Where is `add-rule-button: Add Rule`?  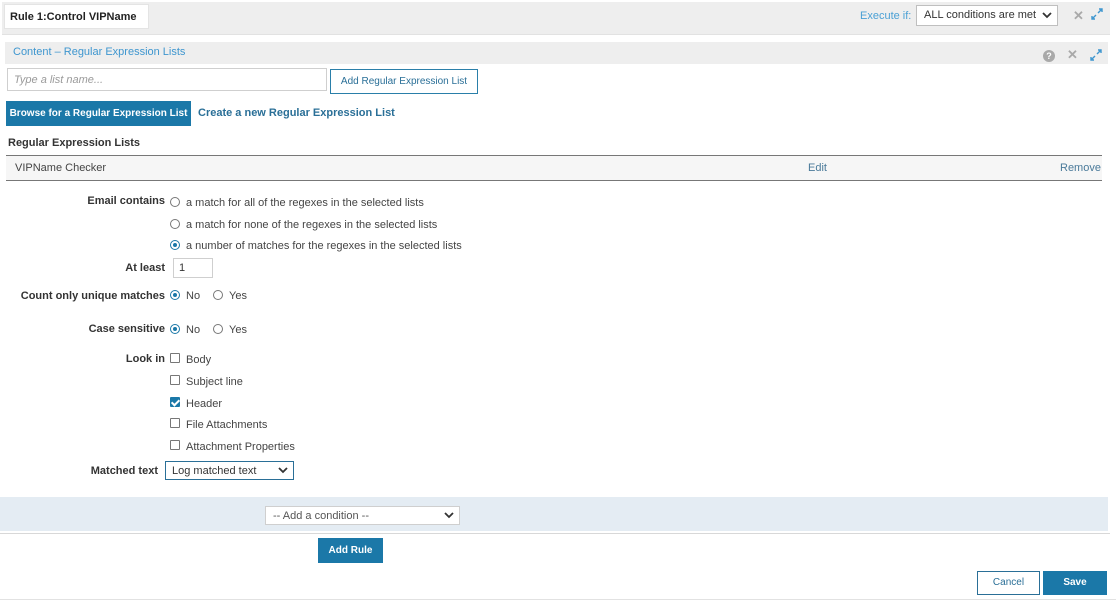 add-rule-button: Add Rule is located at coordinates (350, 550).